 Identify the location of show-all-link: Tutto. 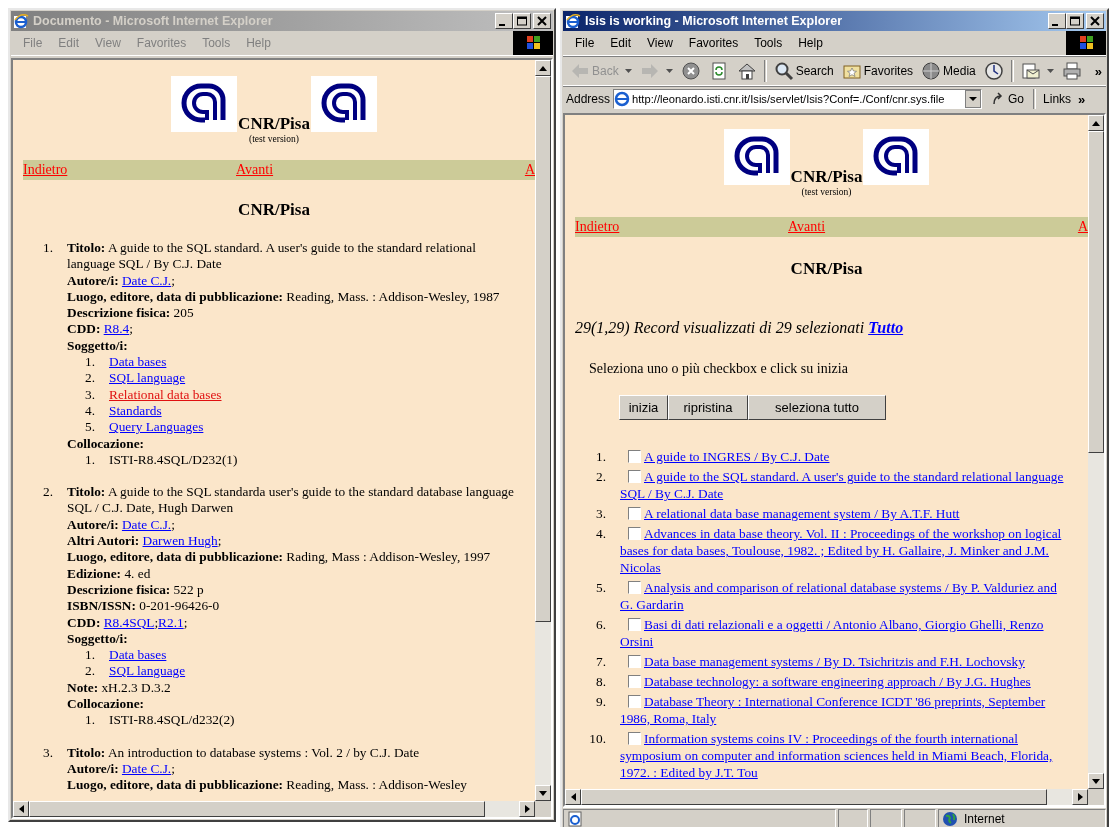
(886, 327).